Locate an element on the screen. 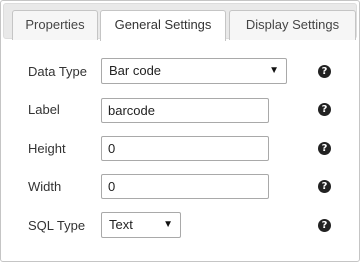 This screenshot has height=262, width=360. height-label: Height is located at coordinates (47, 148).